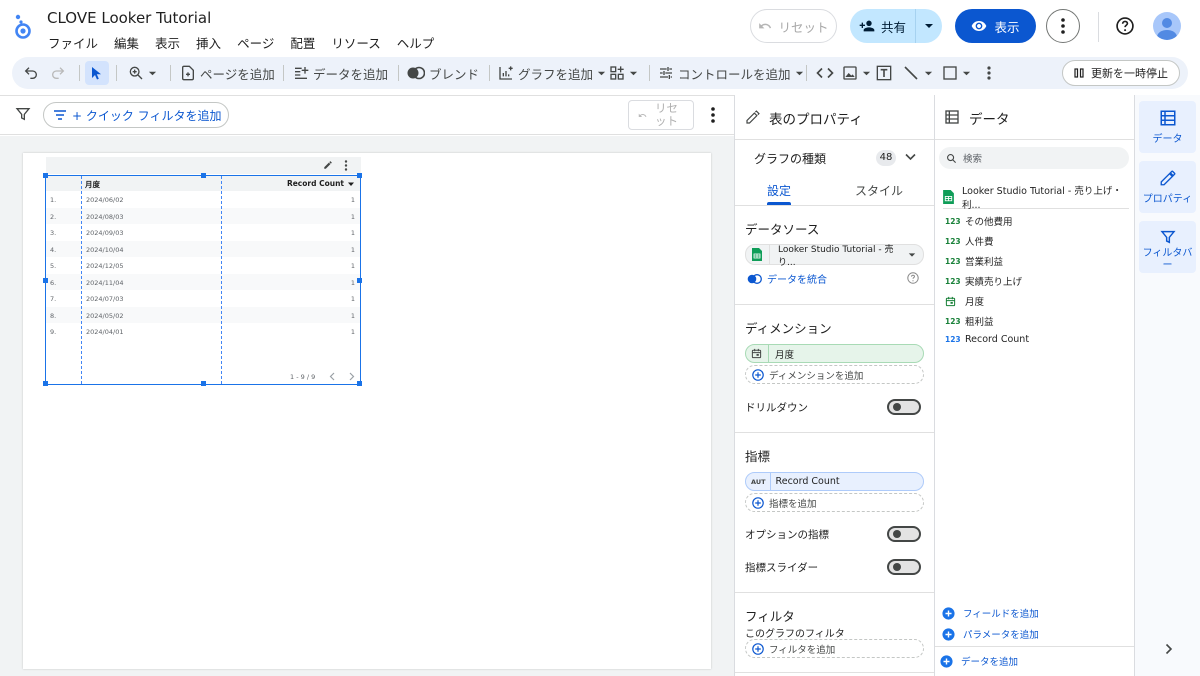 The width and height of the screenshot is (1200, 676). I want to click on undo-button, so click(31, 73).